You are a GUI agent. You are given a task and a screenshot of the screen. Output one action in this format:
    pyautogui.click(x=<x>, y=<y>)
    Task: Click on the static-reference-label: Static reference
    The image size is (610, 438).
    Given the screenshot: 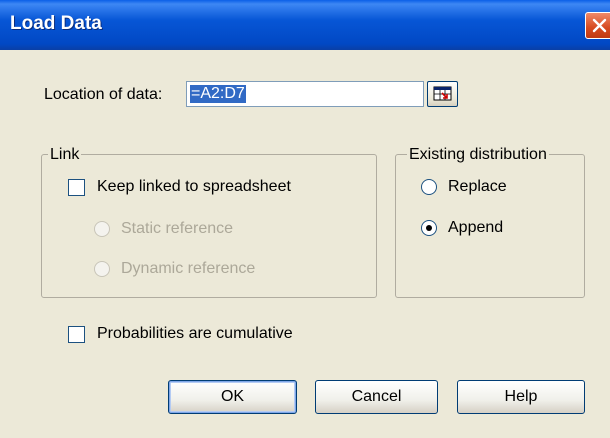 What is the action you would take?
    pyautogui.click(x=177, y=228)
    